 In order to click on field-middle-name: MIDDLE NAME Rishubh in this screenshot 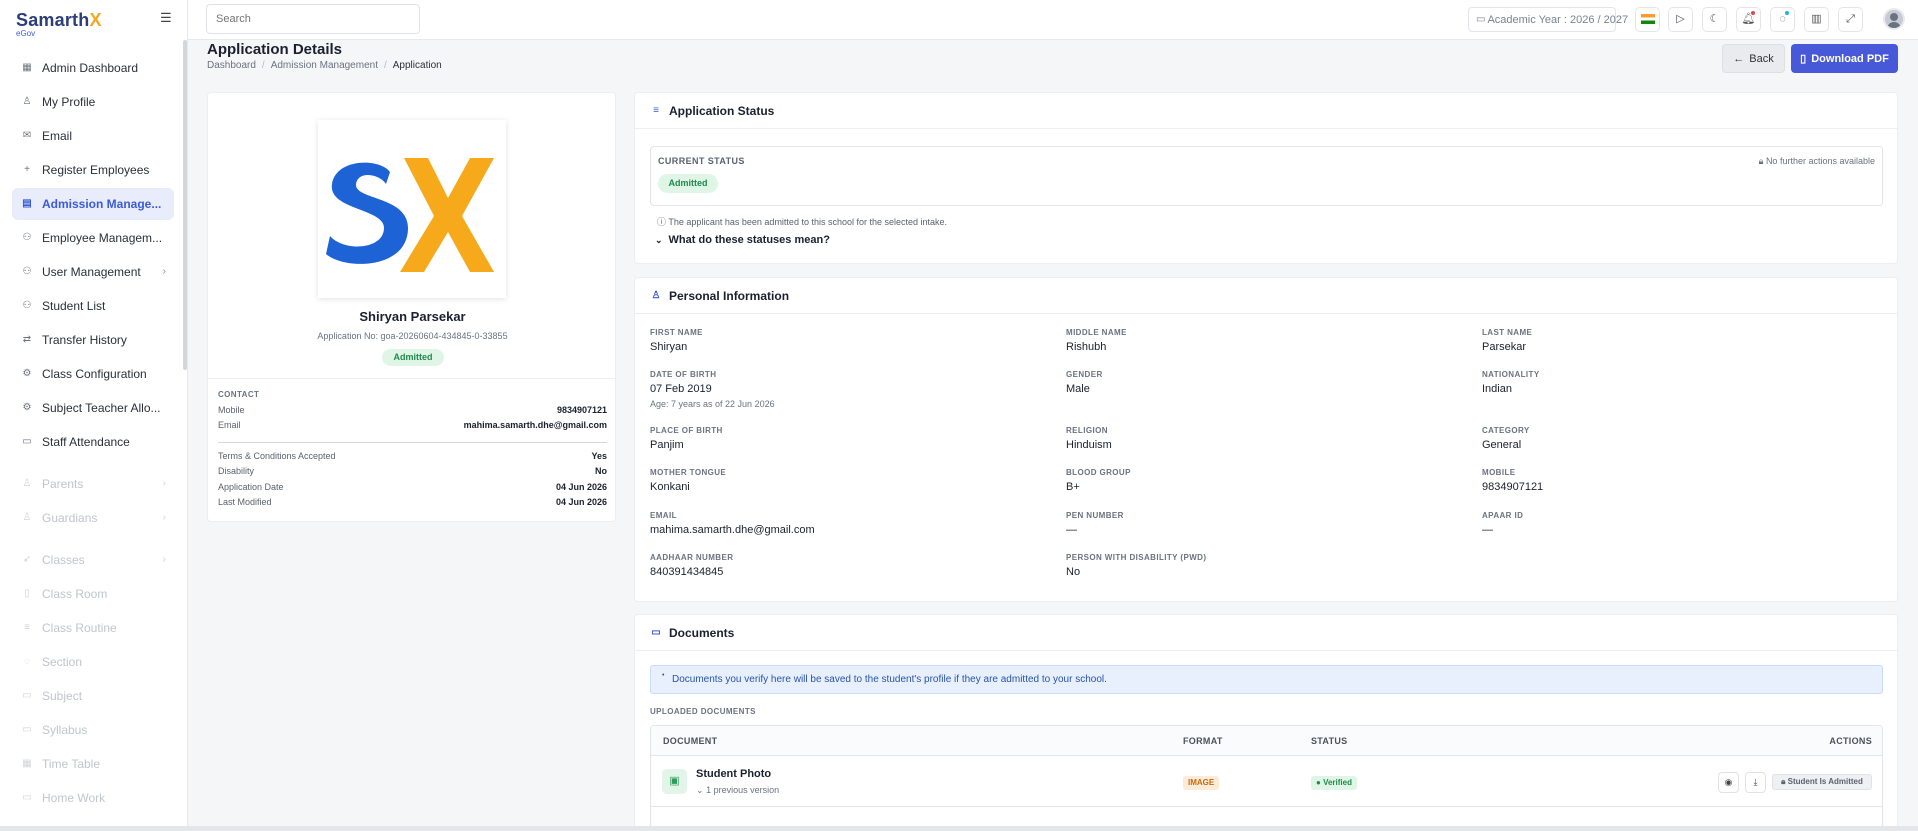, I will do `click(1266, 340)`.